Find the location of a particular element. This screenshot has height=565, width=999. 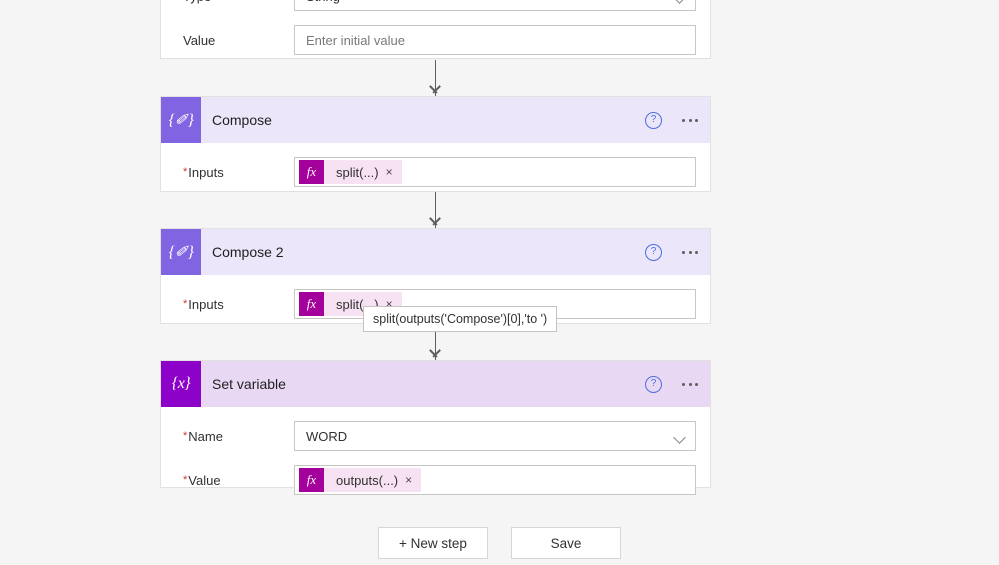

set-variable-icon-glyph: {x} is located at coordinates (181, 383).